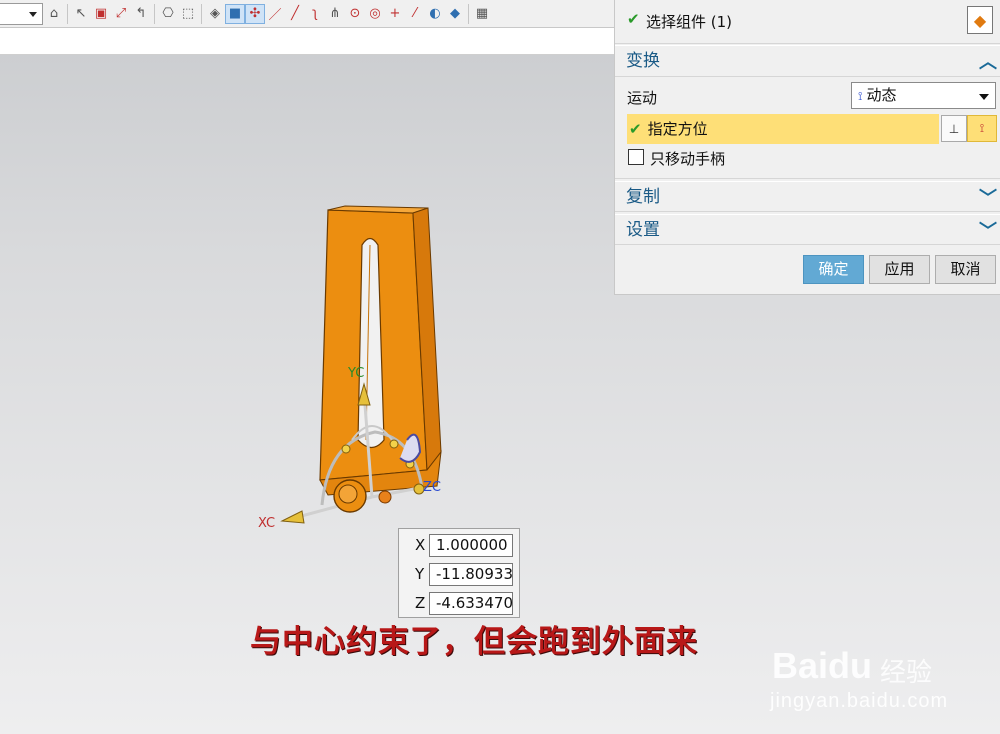 This screenshot has height=734, width=1000. I want to click on ok-button: 确定, so click(833, 269).